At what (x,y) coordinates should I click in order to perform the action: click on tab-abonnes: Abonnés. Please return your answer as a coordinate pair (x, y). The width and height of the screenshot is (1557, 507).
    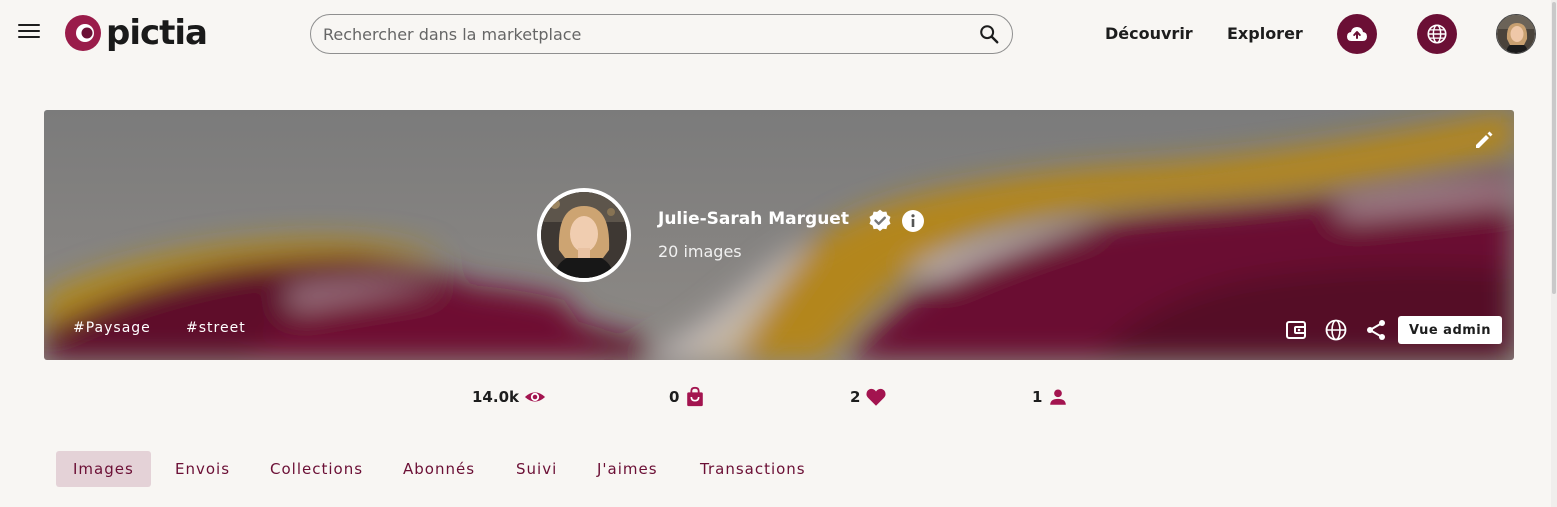
    Looking at the image, I should click on (439, 469).